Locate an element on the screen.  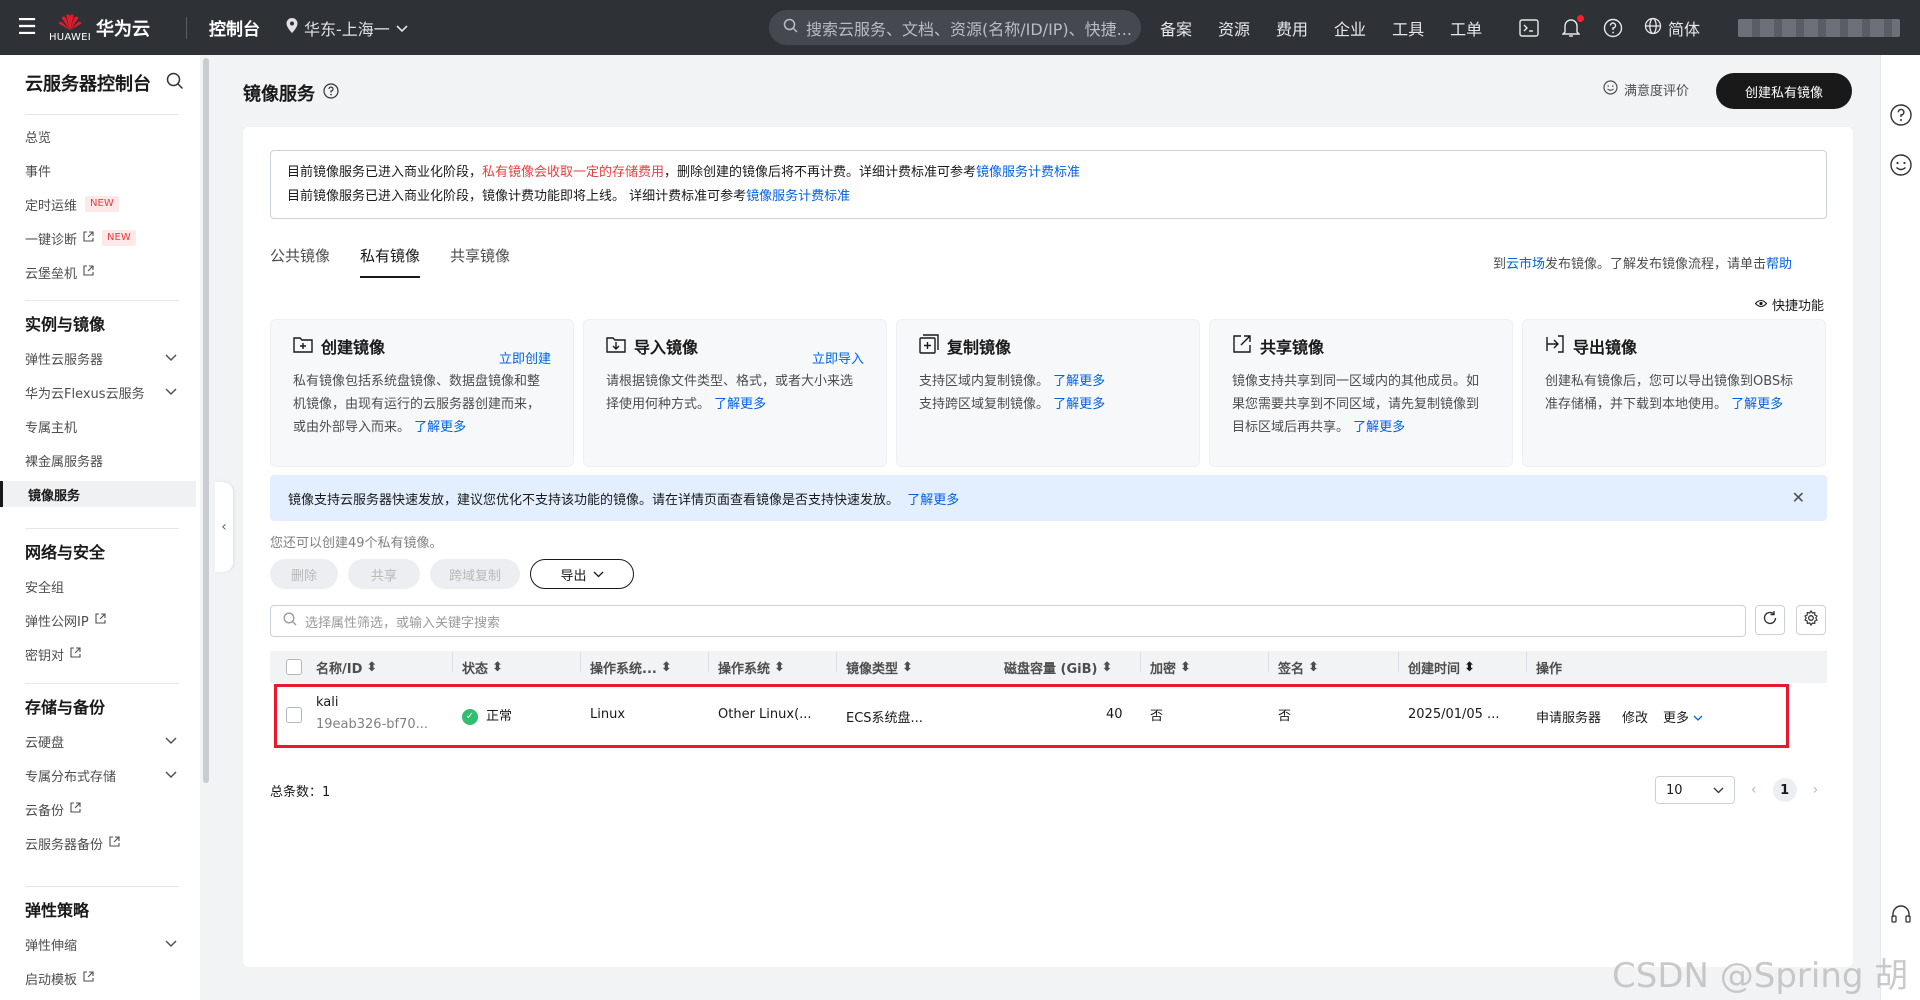
search-icon is located at coordinates (790, 27).